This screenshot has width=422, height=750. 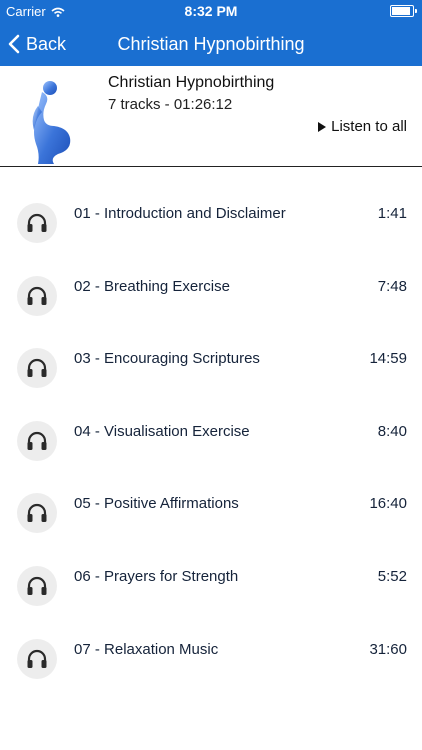 What do you see at coordinates (170, 104) in the screenshot?
I see `album-meta: 7 tracks - 01:26:12` at bounding box center [170, 104].